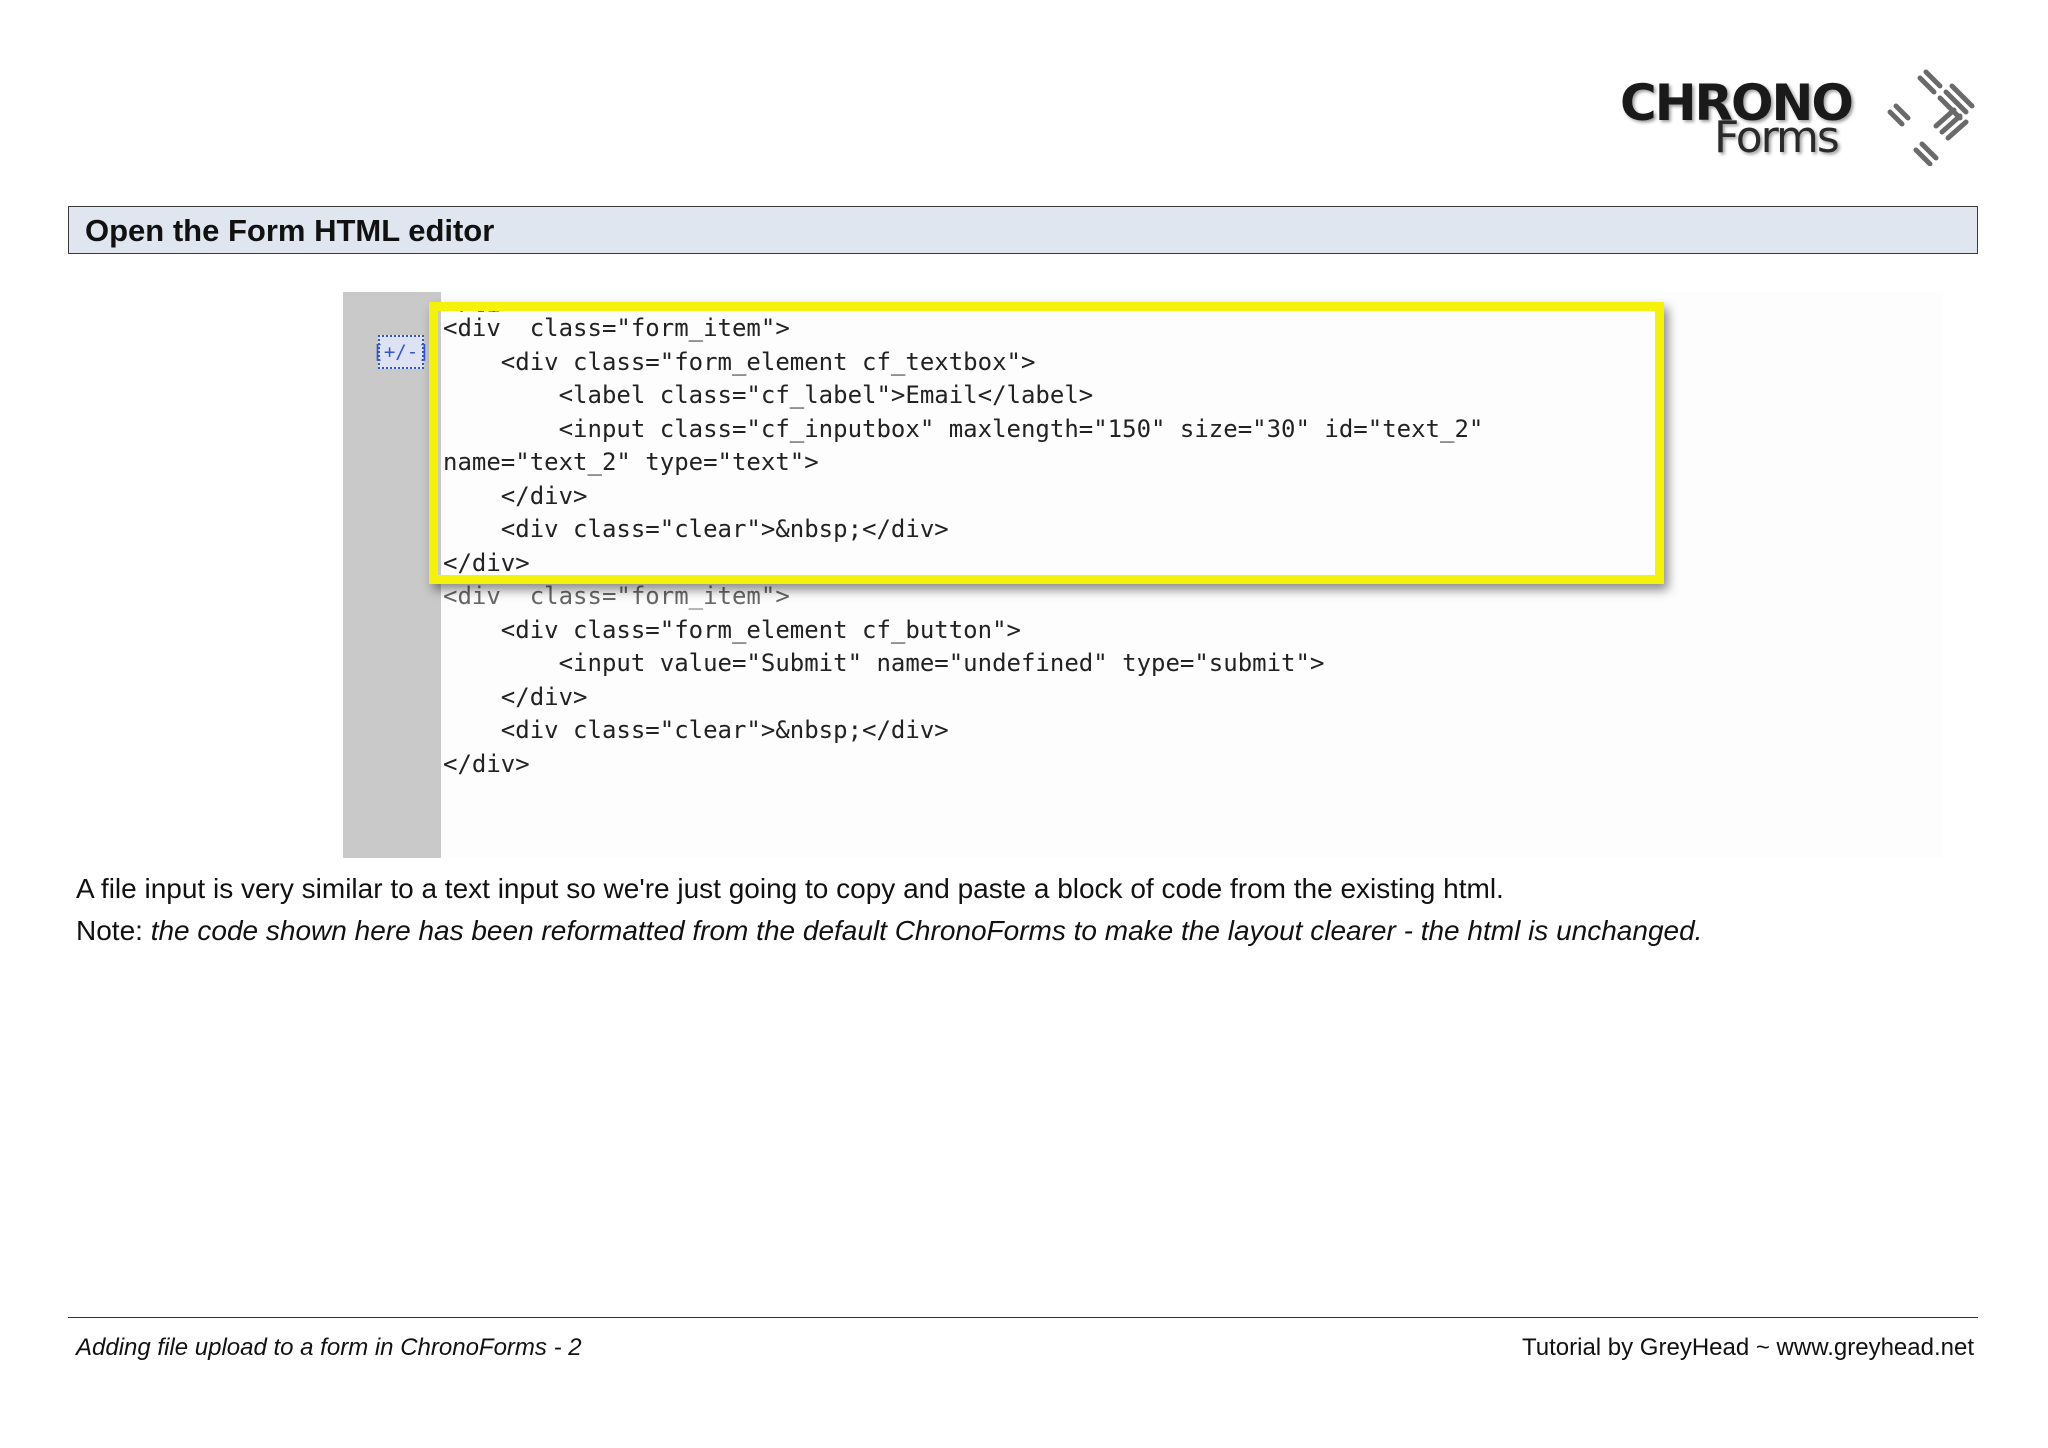 The height and width of the screenshot is (1448, 2048). What do you see at coordinates (1046, 443) in the screenshot?
I see `highlight-box` at bounding box center [1046, 443].